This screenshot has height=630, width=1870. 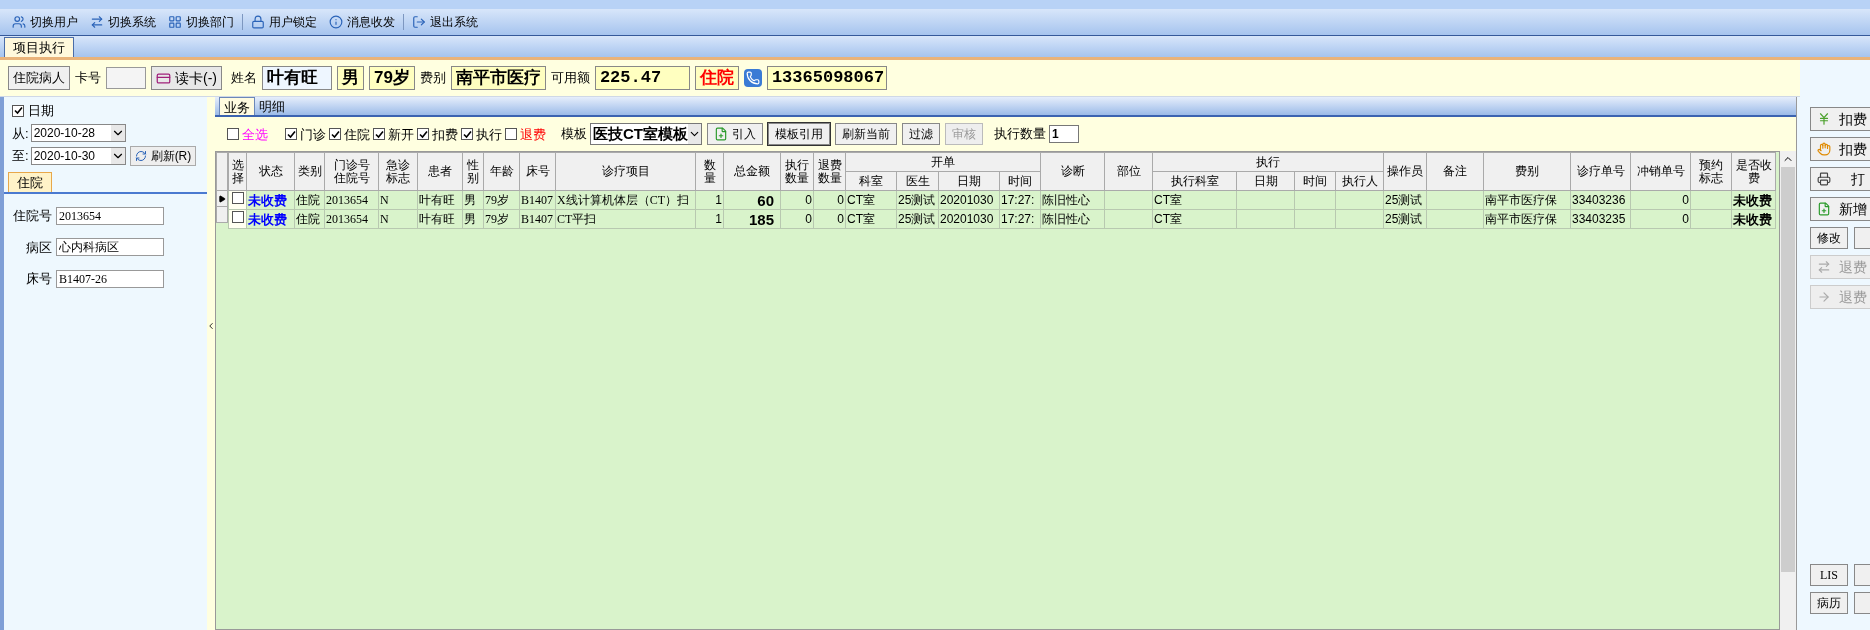 What do you see at coordinates (1521, 218) in the screenshot?
I see `table-cell: 南平市医疗保` at bounding box center [1521, 218].